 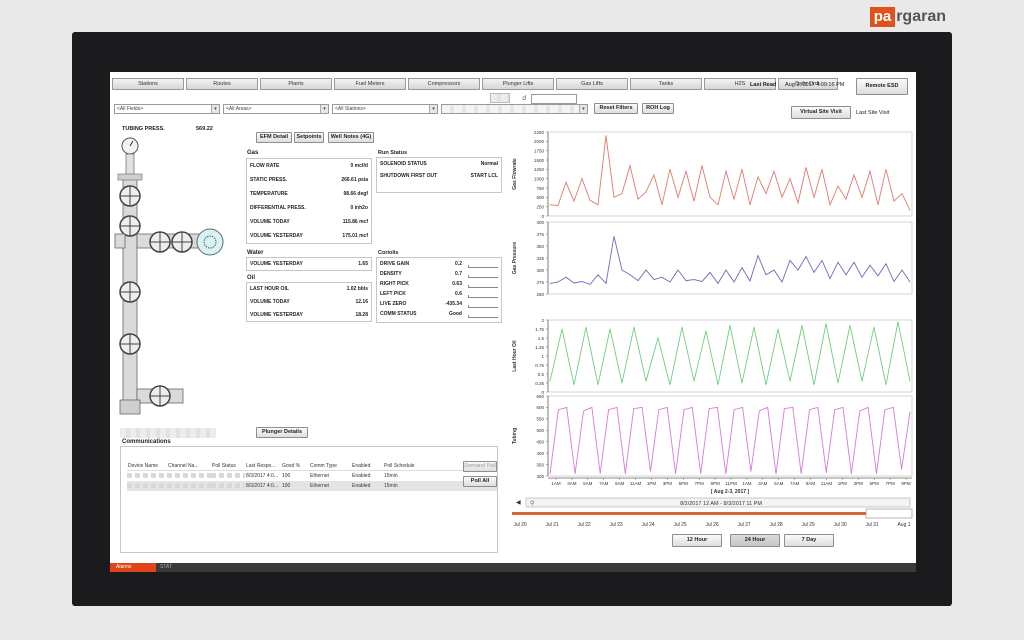 I want to click on remote-esd-button: Remote ESD, so click(x=882, y=86).